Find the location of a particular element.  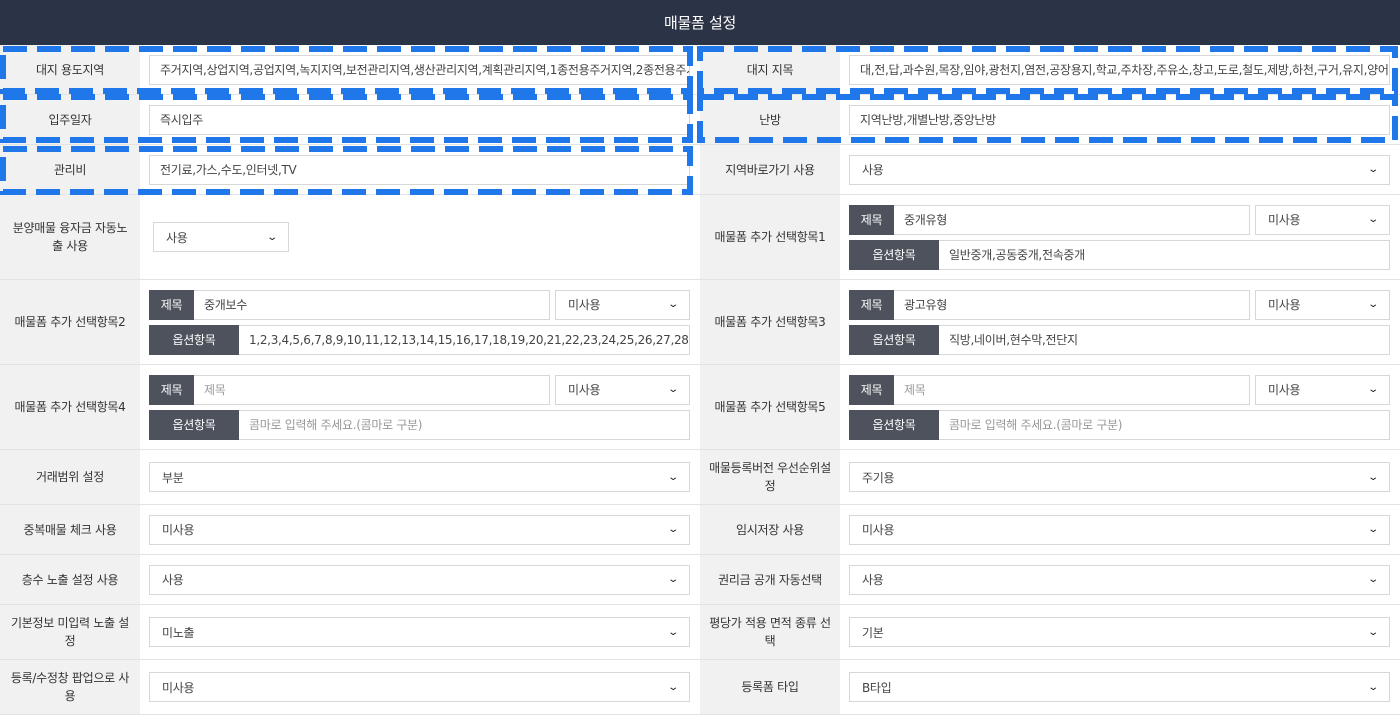

select-value: B타입 is located at coordinates (877, 687).